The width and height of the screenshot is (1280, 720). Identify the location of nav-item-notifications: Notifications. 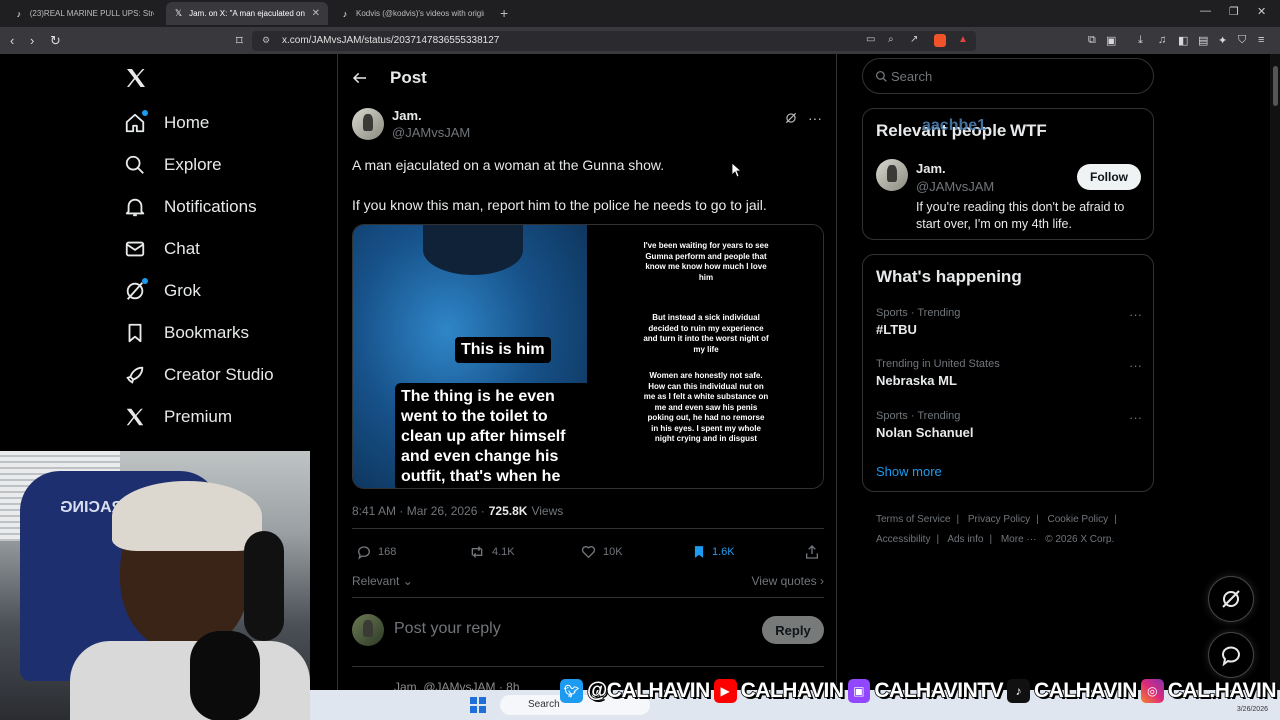
(190, 207).